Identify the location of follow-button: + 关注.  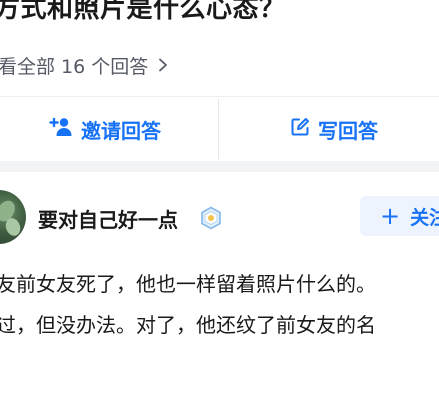
(399, 216).